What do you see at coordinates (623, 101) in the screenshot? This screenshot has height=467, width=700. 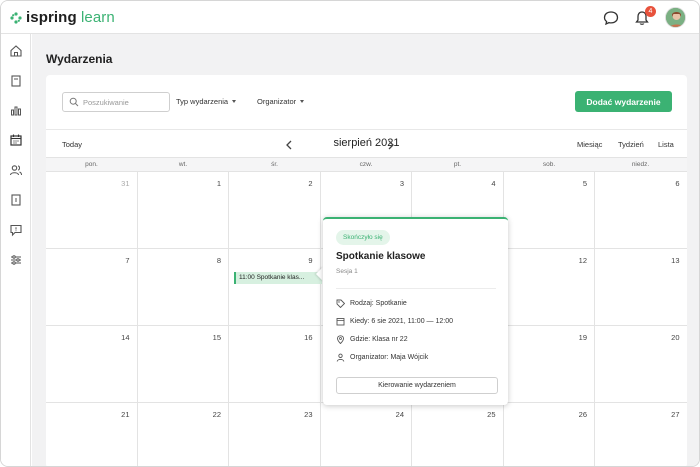 I see `add-event-button: Dodać wydarzenie` at bounding box center [623, 101].